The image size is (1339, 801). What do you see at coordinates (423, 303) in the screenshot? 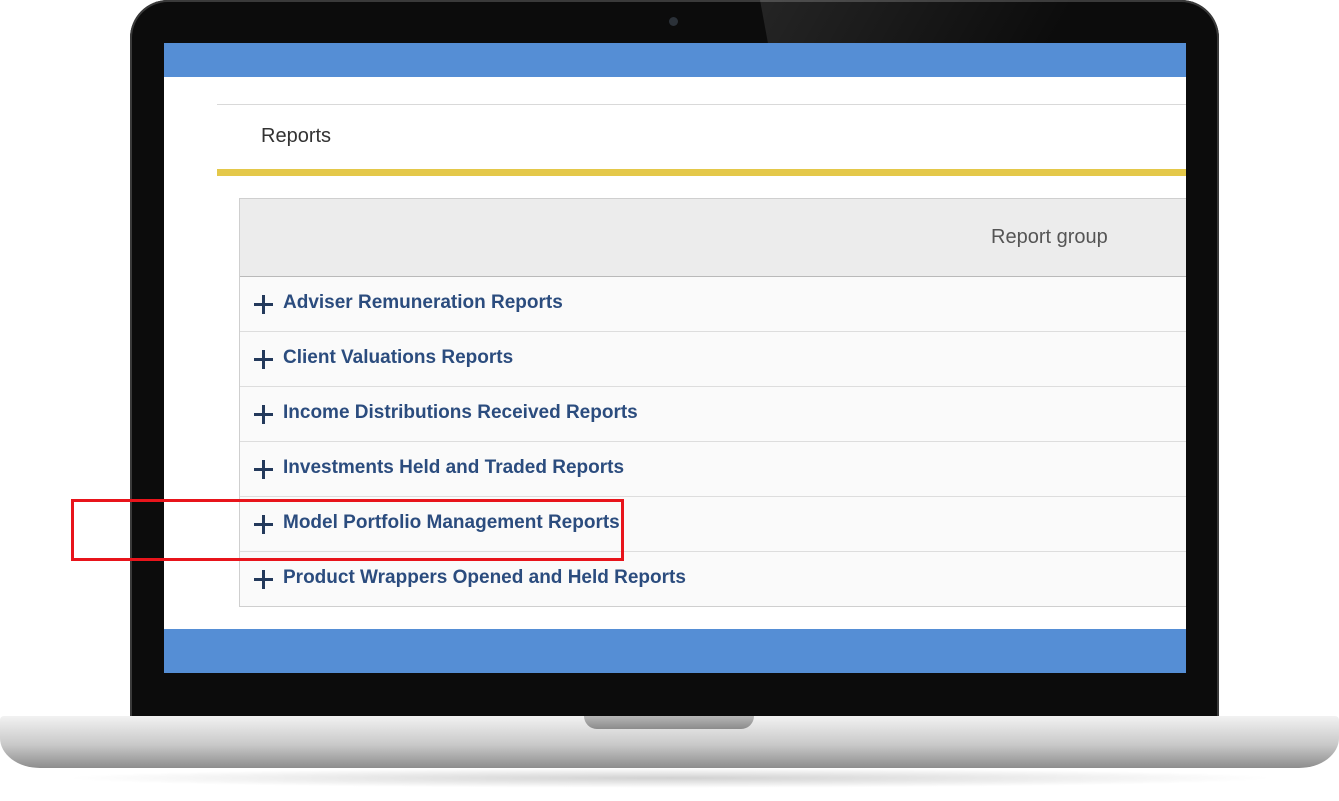
I see `report-group-label: Adviser Remuneration Reports` at bounding box center [423, 303].